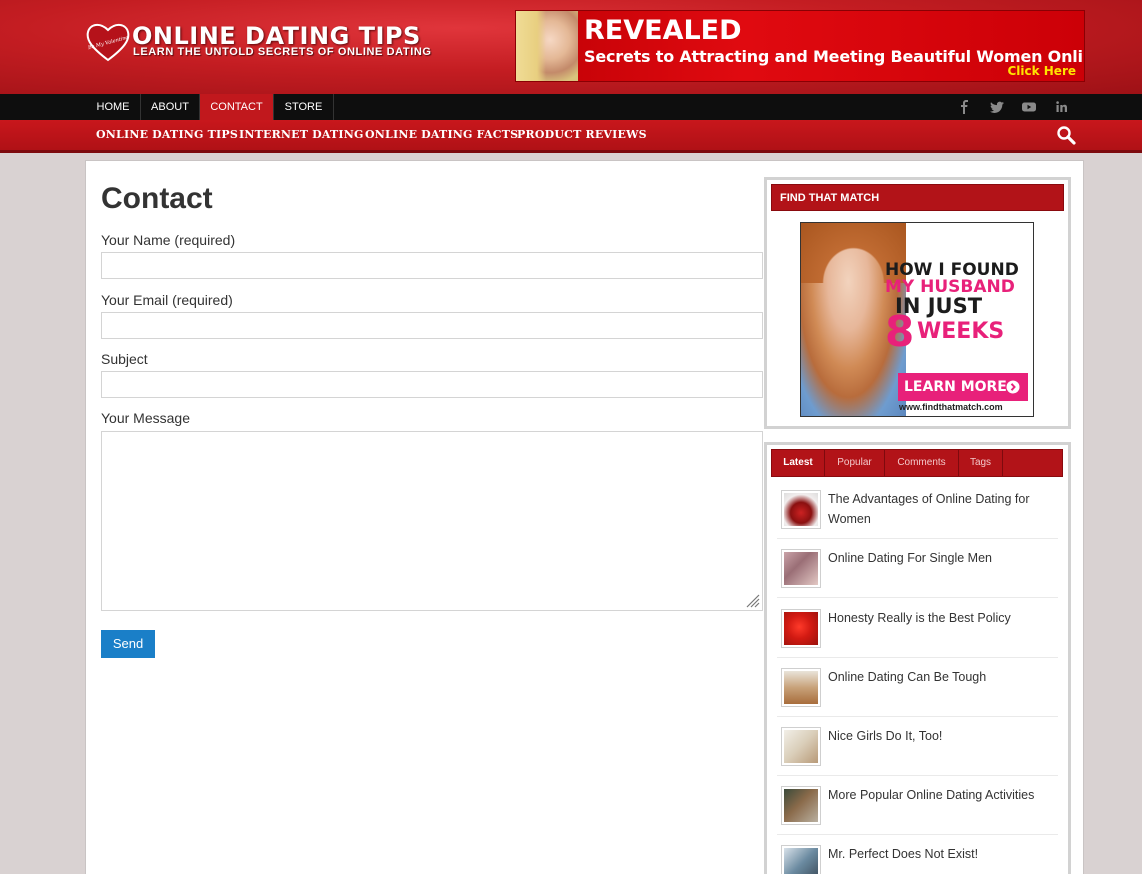  Describe the element at coordinates (981, 463) in the screenshot. I see `tab-tags: Tags` at that location.